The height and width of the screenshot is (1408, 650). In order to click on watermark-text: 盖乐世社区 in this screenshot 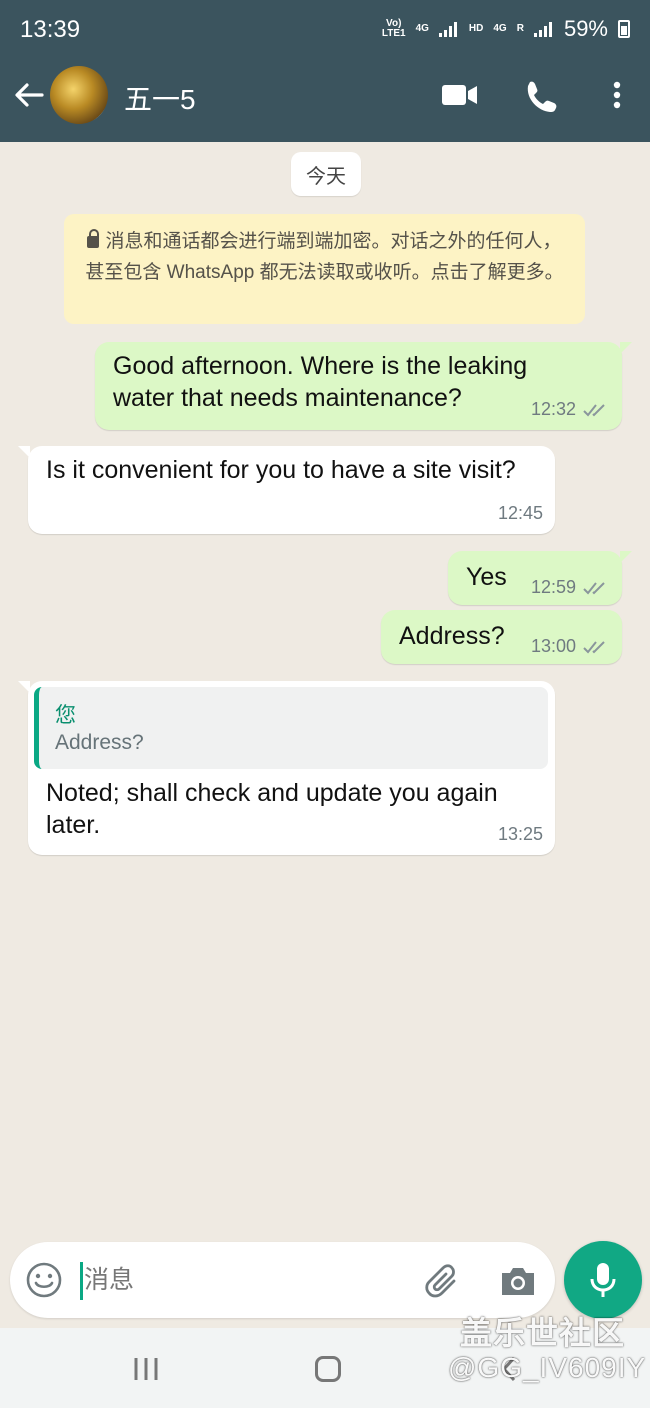, I will do `click(543, 1333)`.